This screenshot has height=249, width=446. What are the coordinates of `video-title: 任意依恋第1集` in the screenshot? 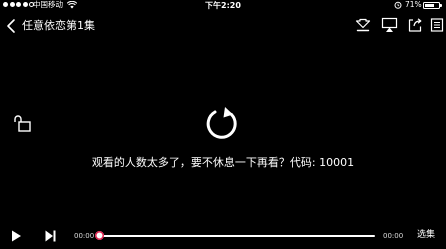 It's located at (58, 25).